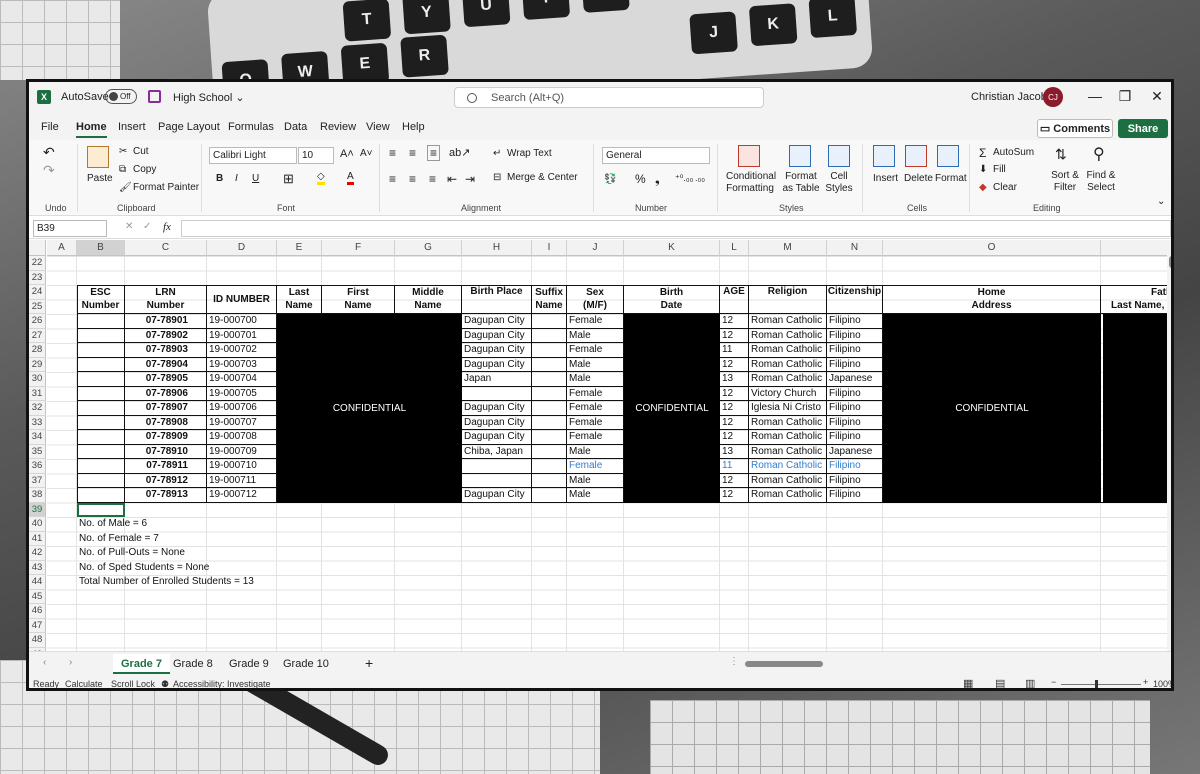 The image size is (1200, 774). What do you see at coordinates (189, 127) in the screenshot?
I see `tab-page-layout: Page Layout` at bounding box center [189, 127].